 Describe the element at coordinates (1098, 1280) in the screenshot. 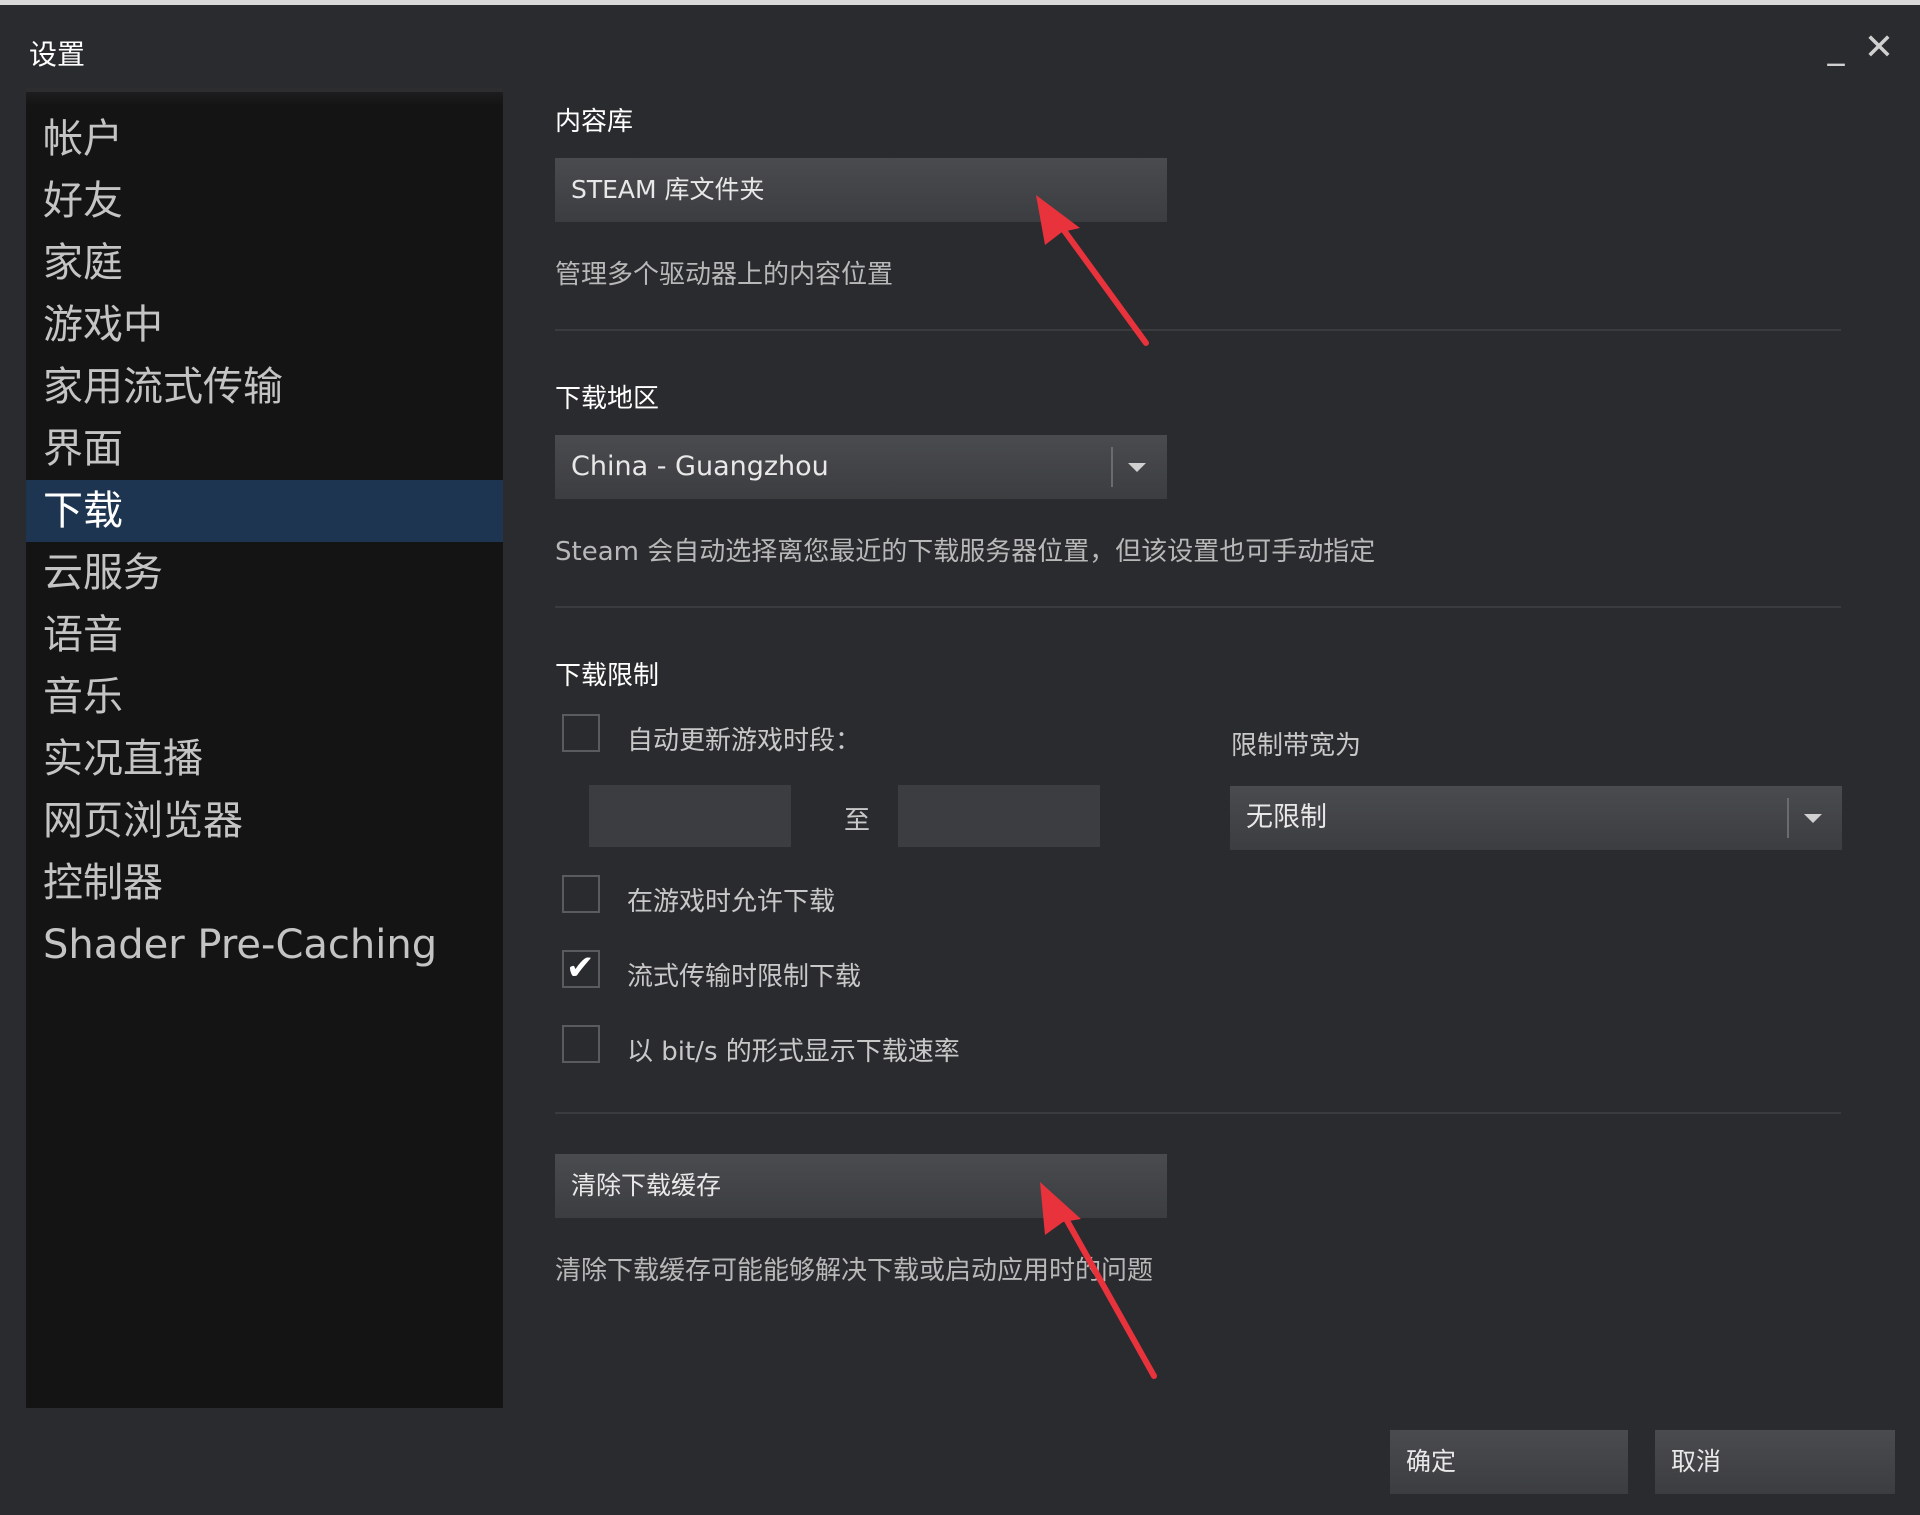

I see `annotation-arrow-clear-cache` at that location.